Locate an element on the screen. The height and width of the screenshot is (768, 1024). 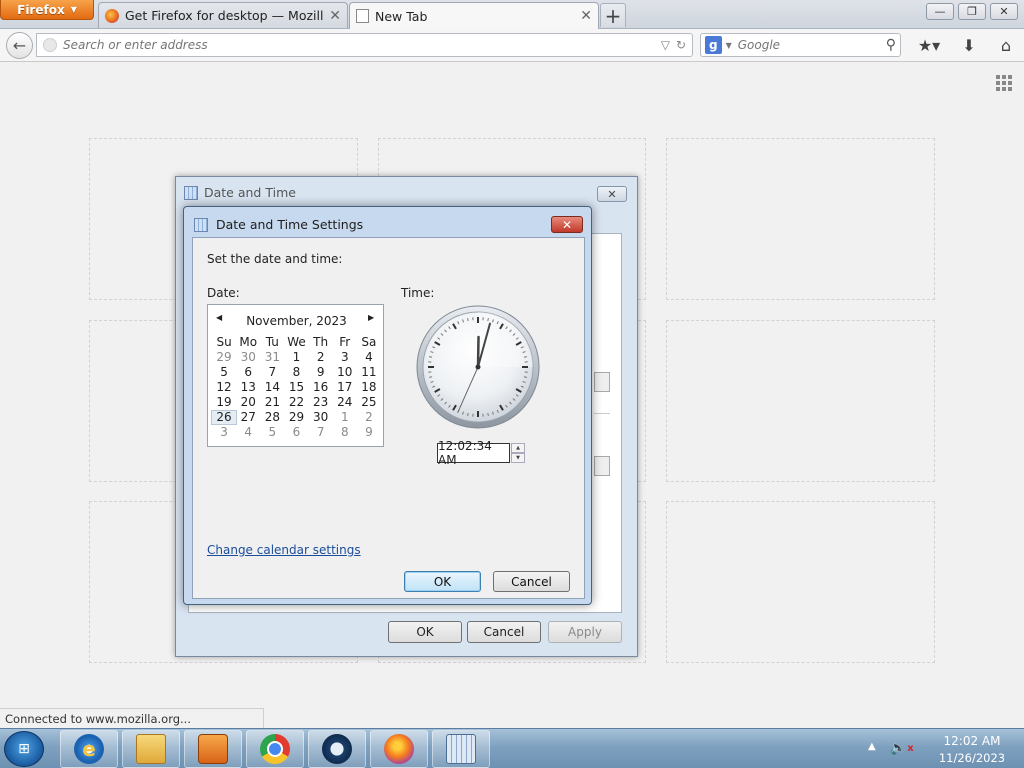
calendar-day: 22 is located at coordinates (296, 402).